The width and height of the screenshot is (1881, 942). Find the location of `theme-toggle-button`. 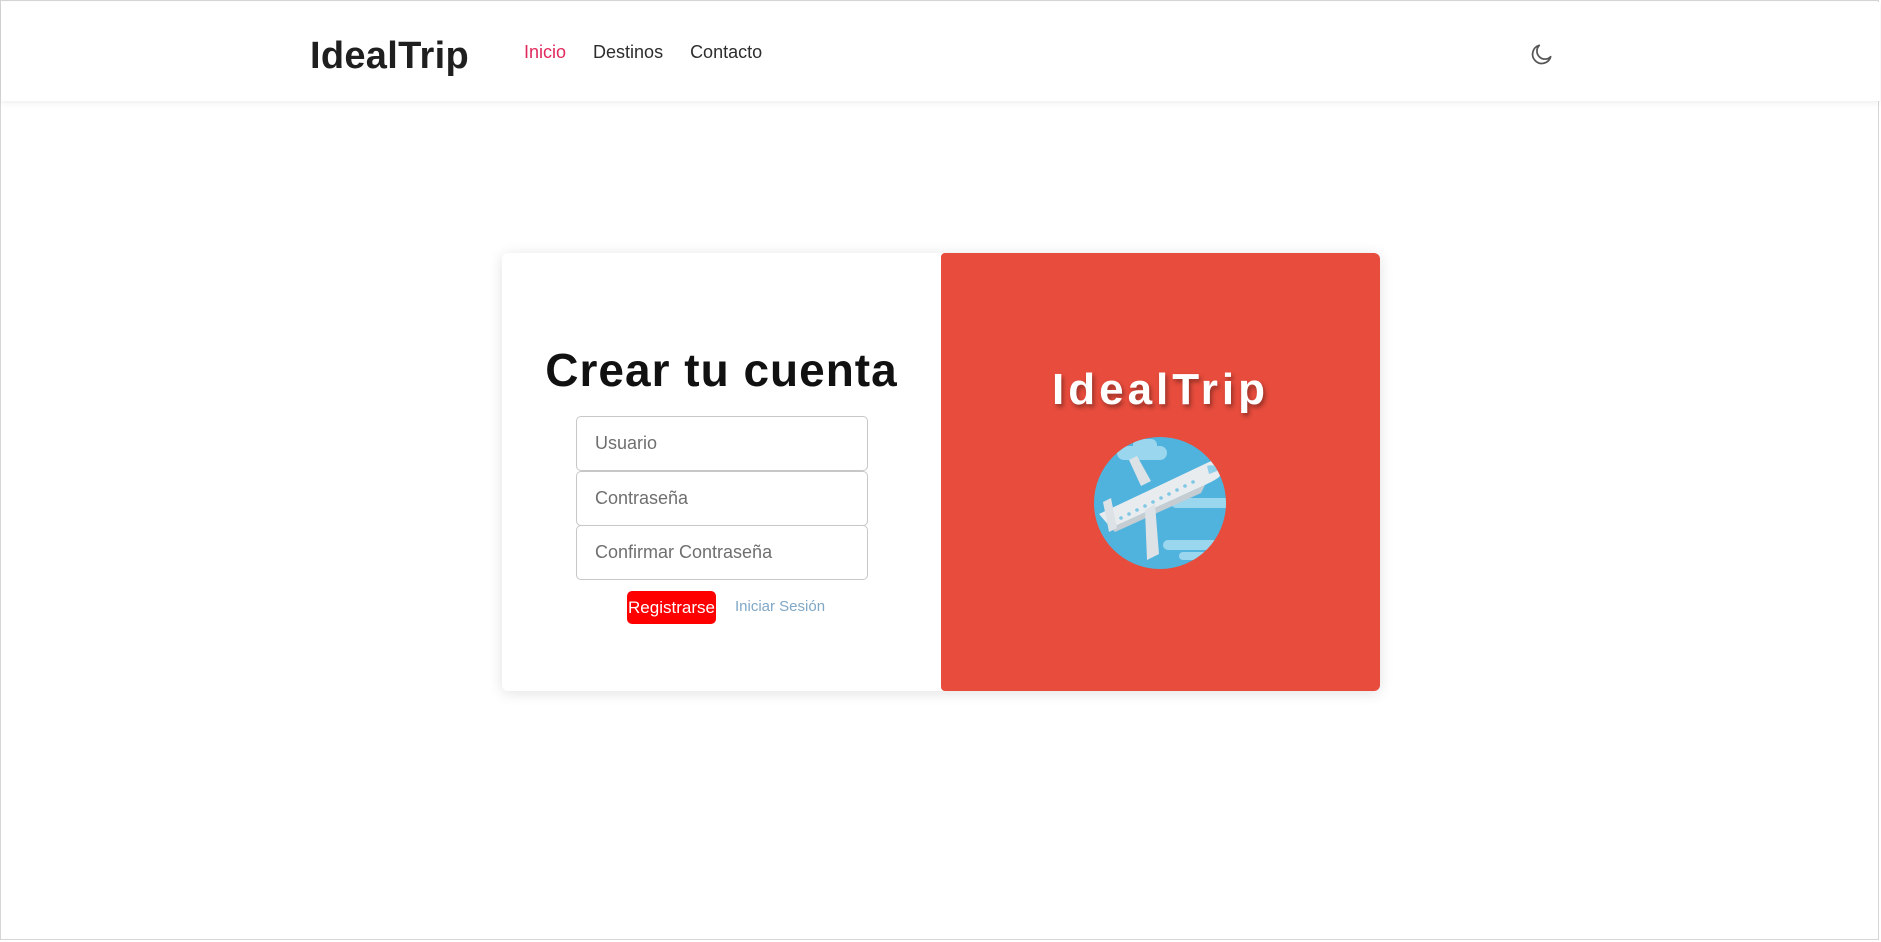

theme-toggle-button is located at coordinates (1542, 54).